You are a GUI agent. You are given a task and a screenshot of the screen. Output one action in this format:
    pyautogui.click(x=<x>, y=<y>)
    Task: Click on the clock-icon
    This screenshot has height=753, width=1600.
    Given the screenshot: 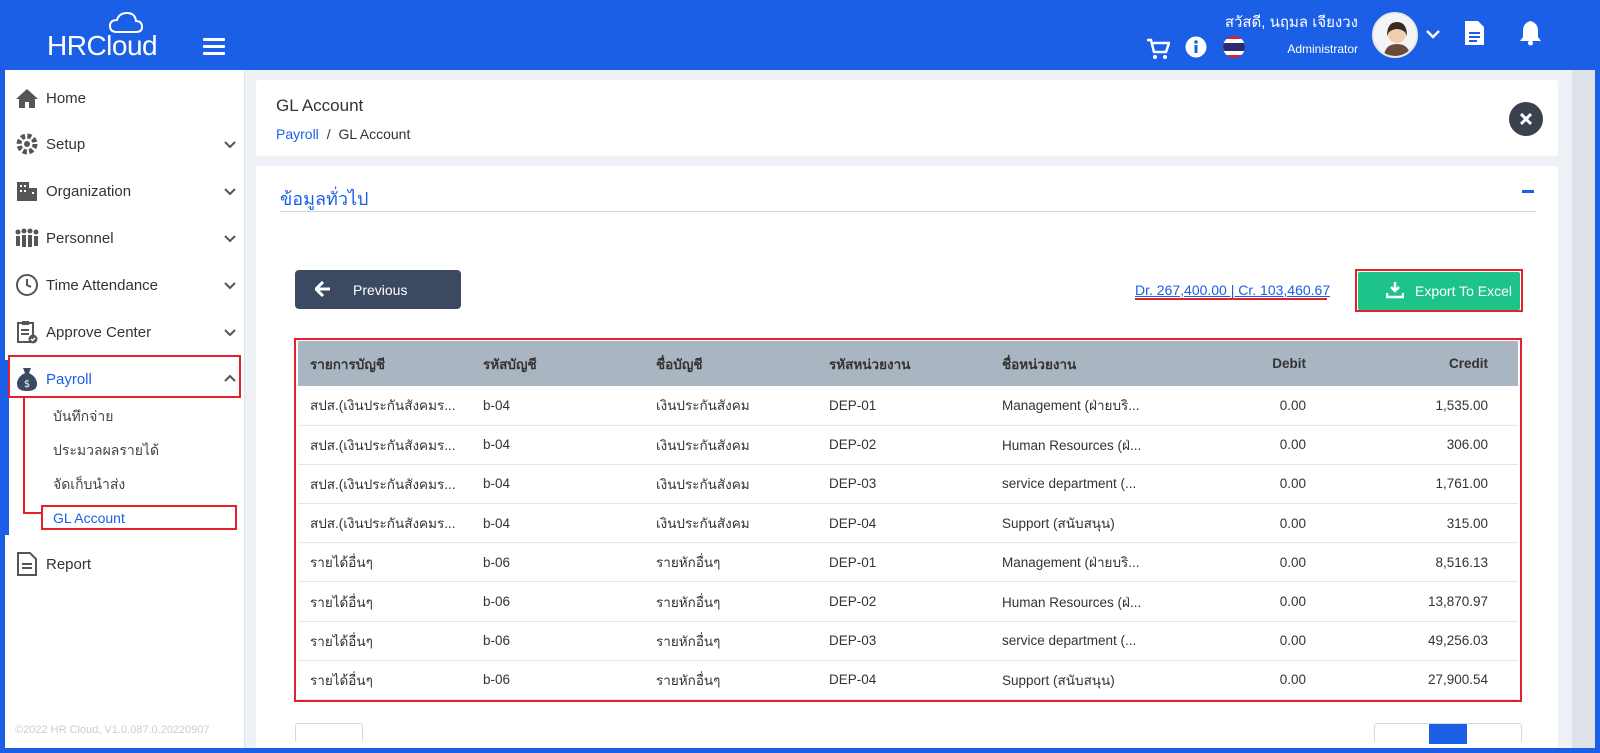 What is the action you would take?
    pyautogui.click(x=27, y=285)
    